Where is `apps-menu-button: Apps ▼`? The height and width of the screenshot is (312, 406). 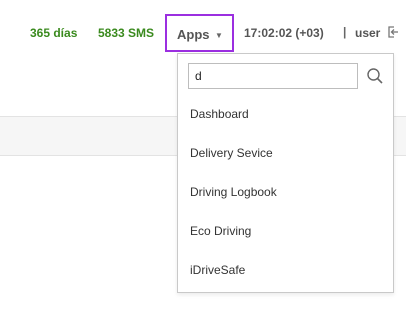 apps-menu-button: Apps ▼ is located at coordinates (199, 33).